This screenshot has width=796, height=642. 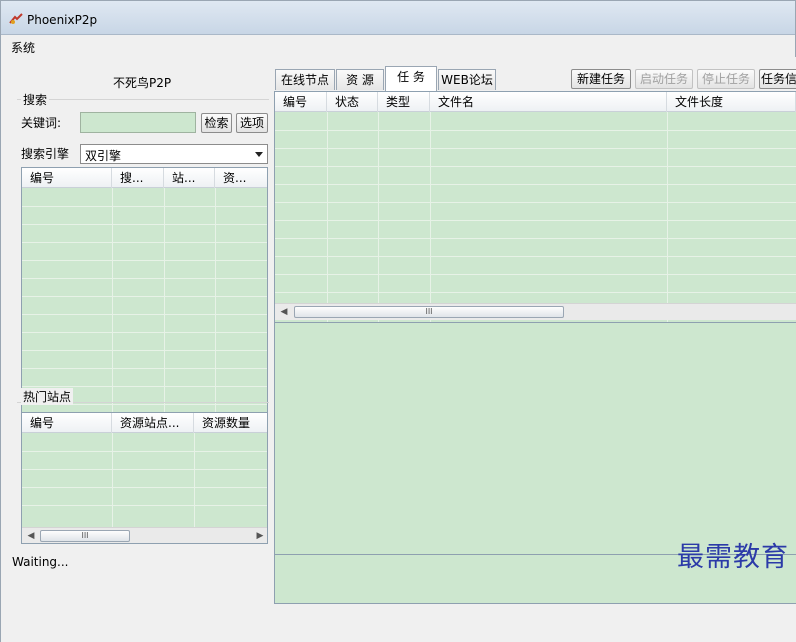 I want to click on options-button: 选项, so click(x=252, y=123).